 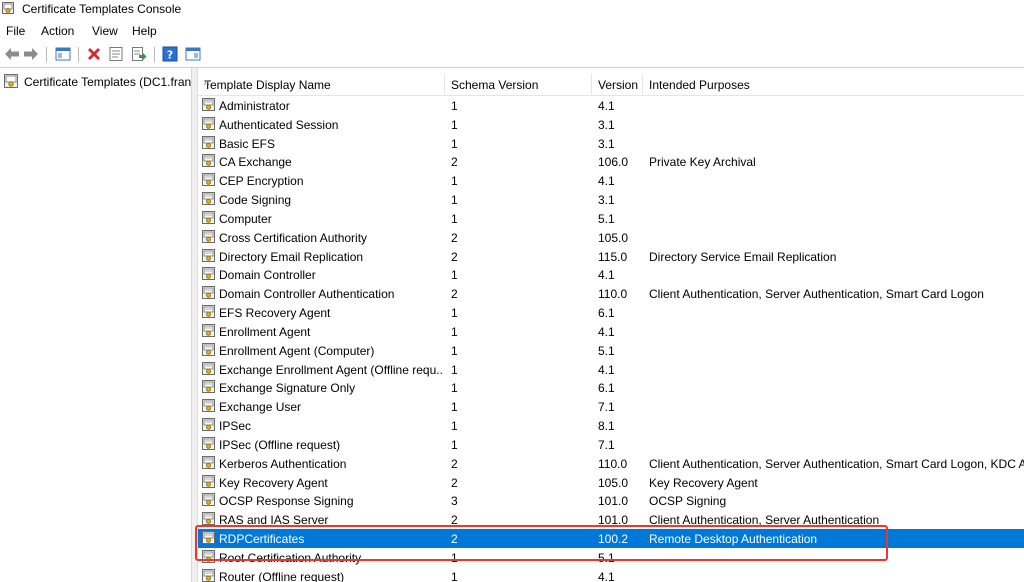 I want to click on tree-item-certificate-templates: Certificate Templates (DC1.frank, so click(x=96, y=82).